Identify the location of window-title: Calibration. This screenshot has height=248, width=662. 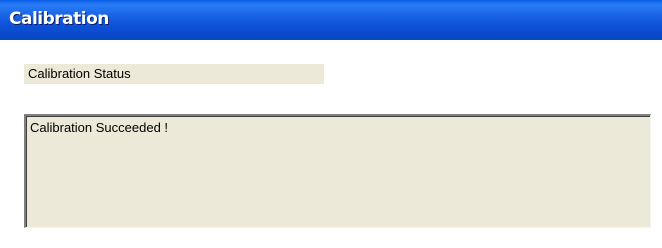
(59, 19).